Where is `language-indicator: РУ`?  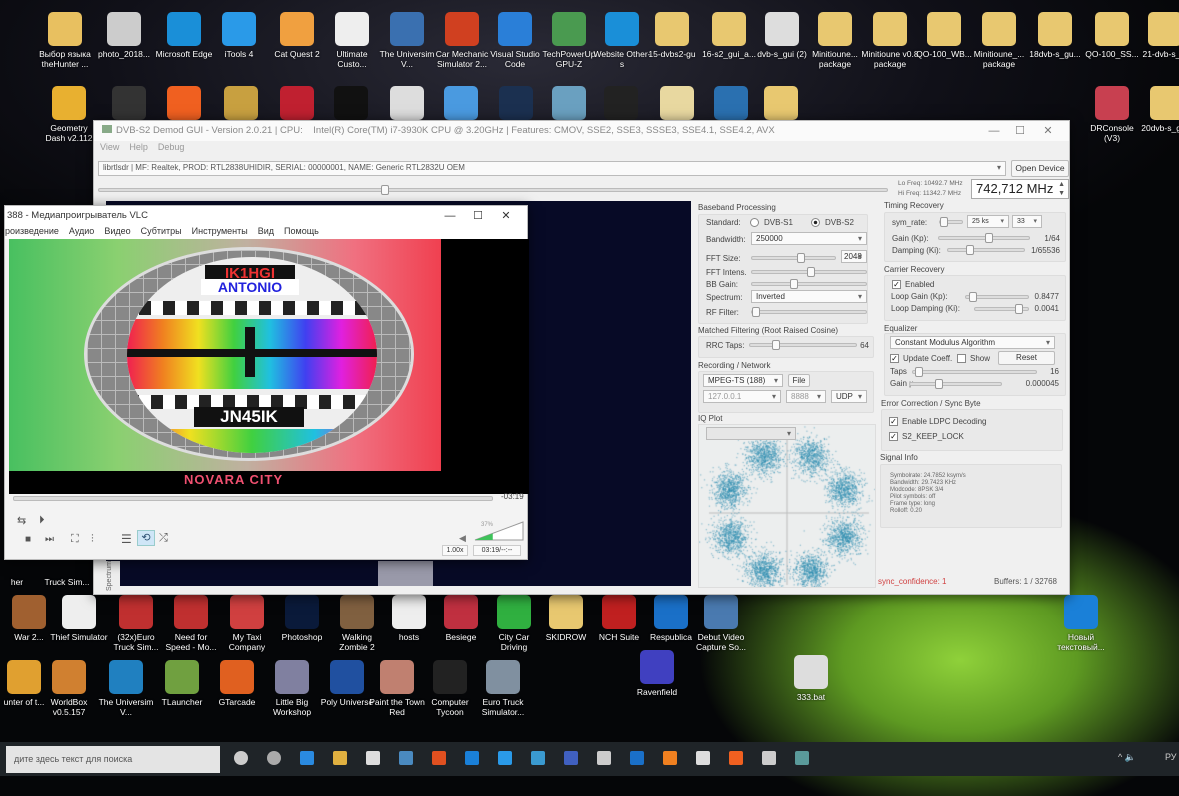
language-indicator: РУ is located at coordinates (1171, 757).